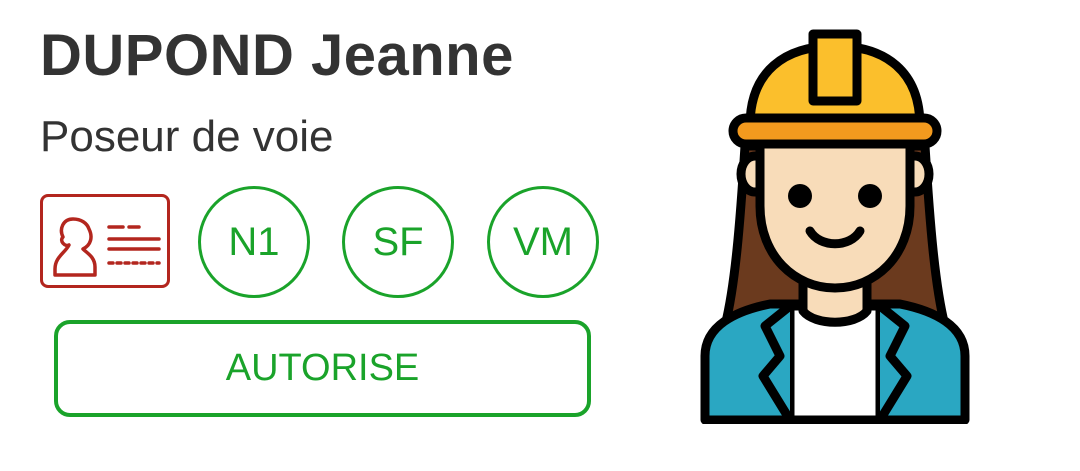  I want to click on qualification-badges: N1 SF VM, so click(330, 244).